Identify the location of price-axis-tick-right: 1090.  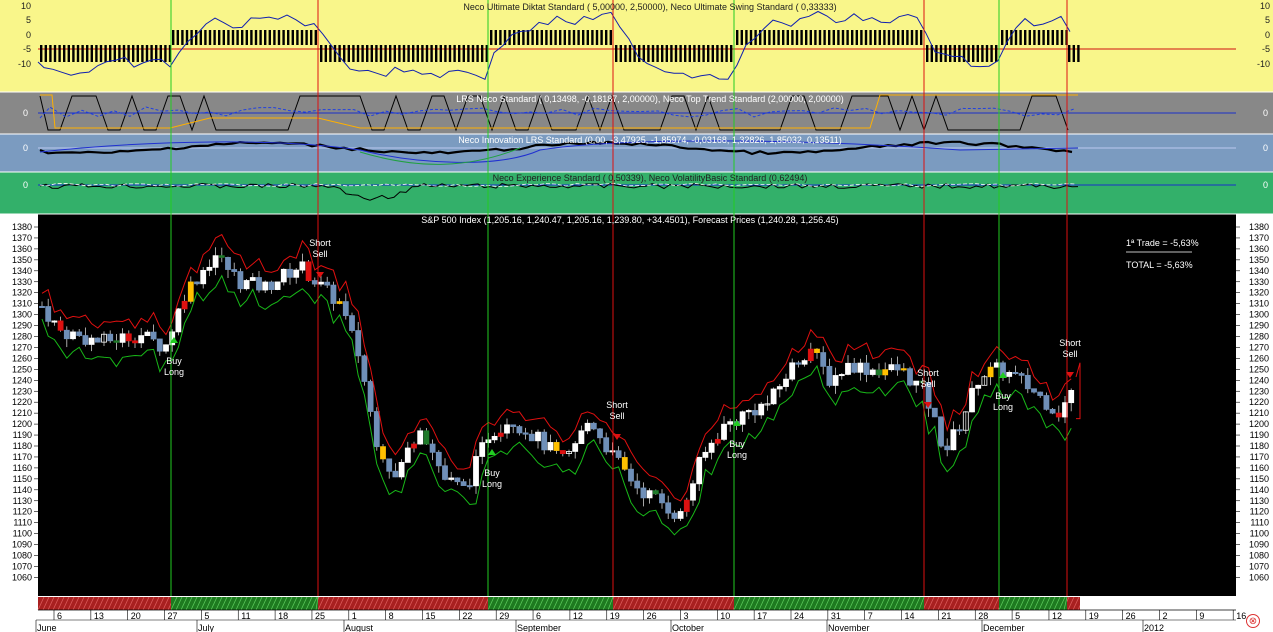
(1259, 545).